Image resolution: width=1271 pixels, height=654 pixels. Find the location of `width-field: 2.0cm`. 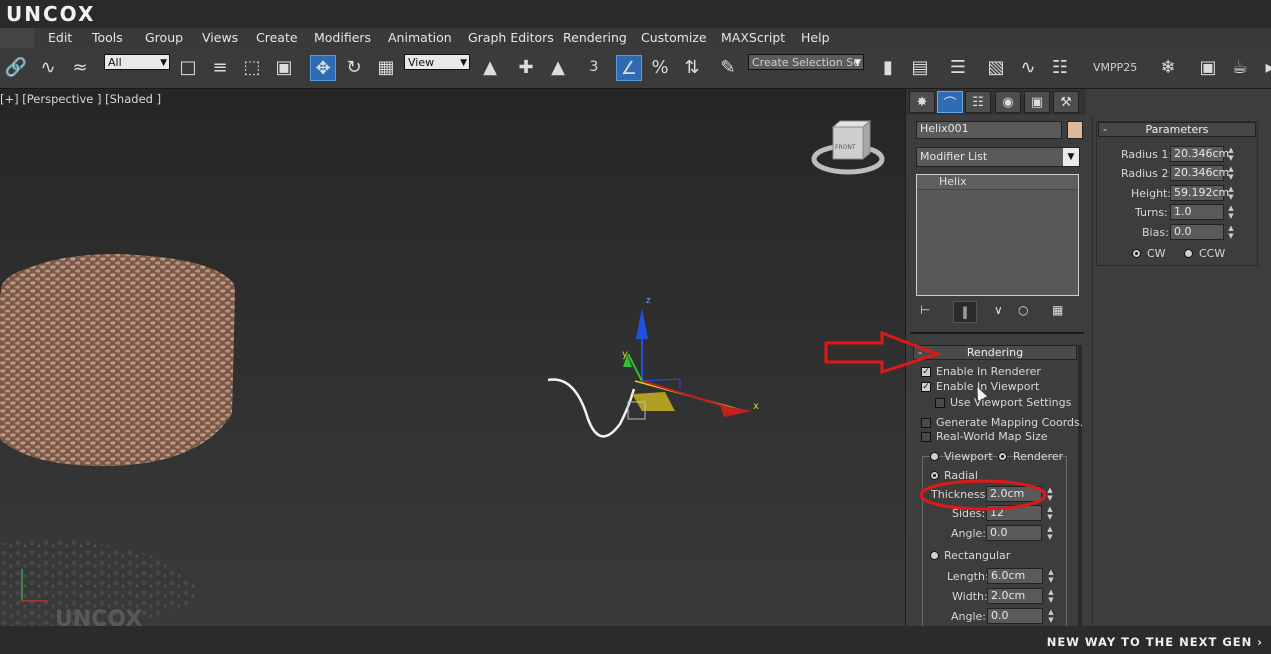

width-field: 2.0cm is located at coordinates (1015, 596).